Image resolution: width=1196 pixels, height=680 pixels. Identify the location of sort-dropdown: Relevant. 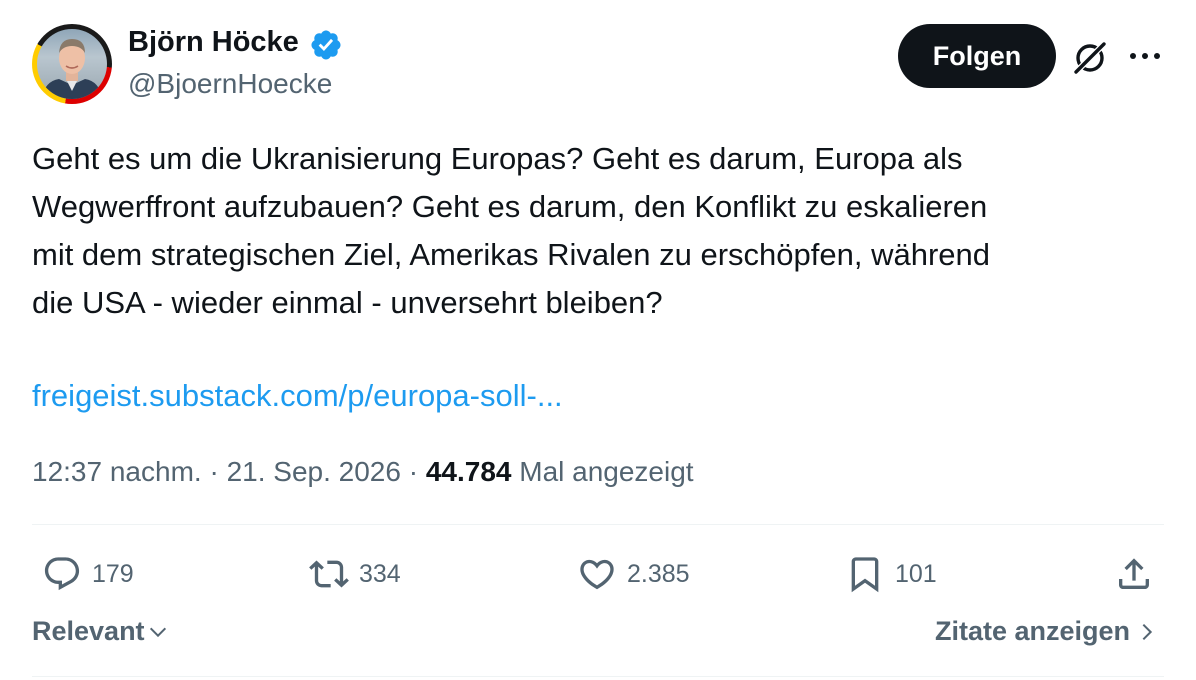
(100, 631).